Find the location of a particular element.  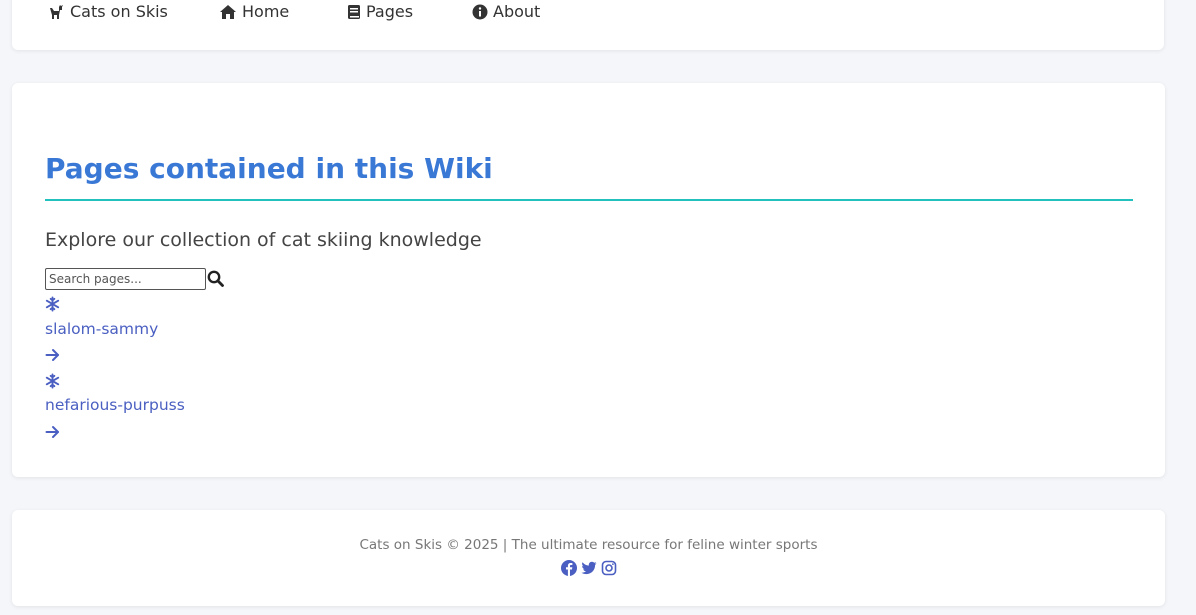

nav-brand: Cats on Skis is located at coordinates (108, 11).